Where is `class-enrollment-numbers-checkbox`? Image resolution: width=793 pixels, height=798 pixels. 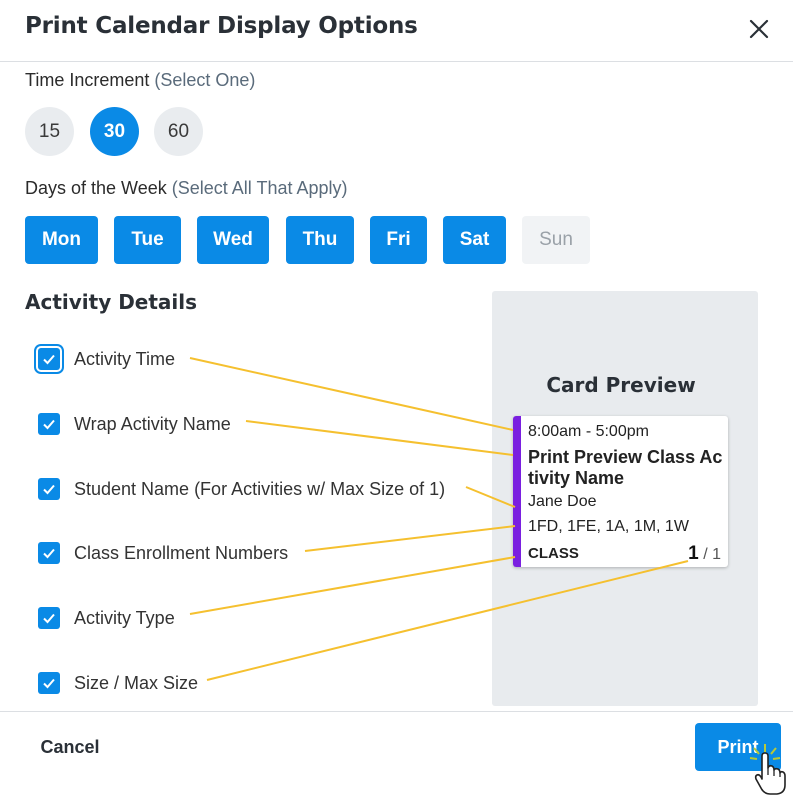 class-enrollment-numbers-checkbox is located at coordinates (49, 553).